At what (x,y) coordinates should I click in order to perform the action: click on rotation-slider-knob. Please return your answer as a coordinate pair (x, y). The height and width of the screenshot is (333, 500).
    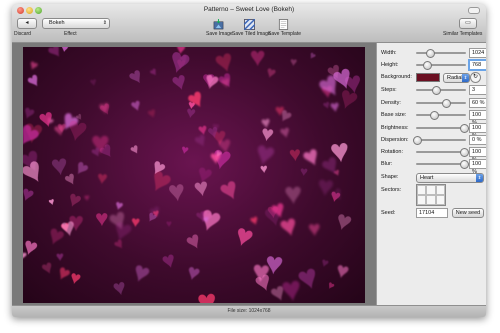
    Looking at the image, I should click on (464, 152).